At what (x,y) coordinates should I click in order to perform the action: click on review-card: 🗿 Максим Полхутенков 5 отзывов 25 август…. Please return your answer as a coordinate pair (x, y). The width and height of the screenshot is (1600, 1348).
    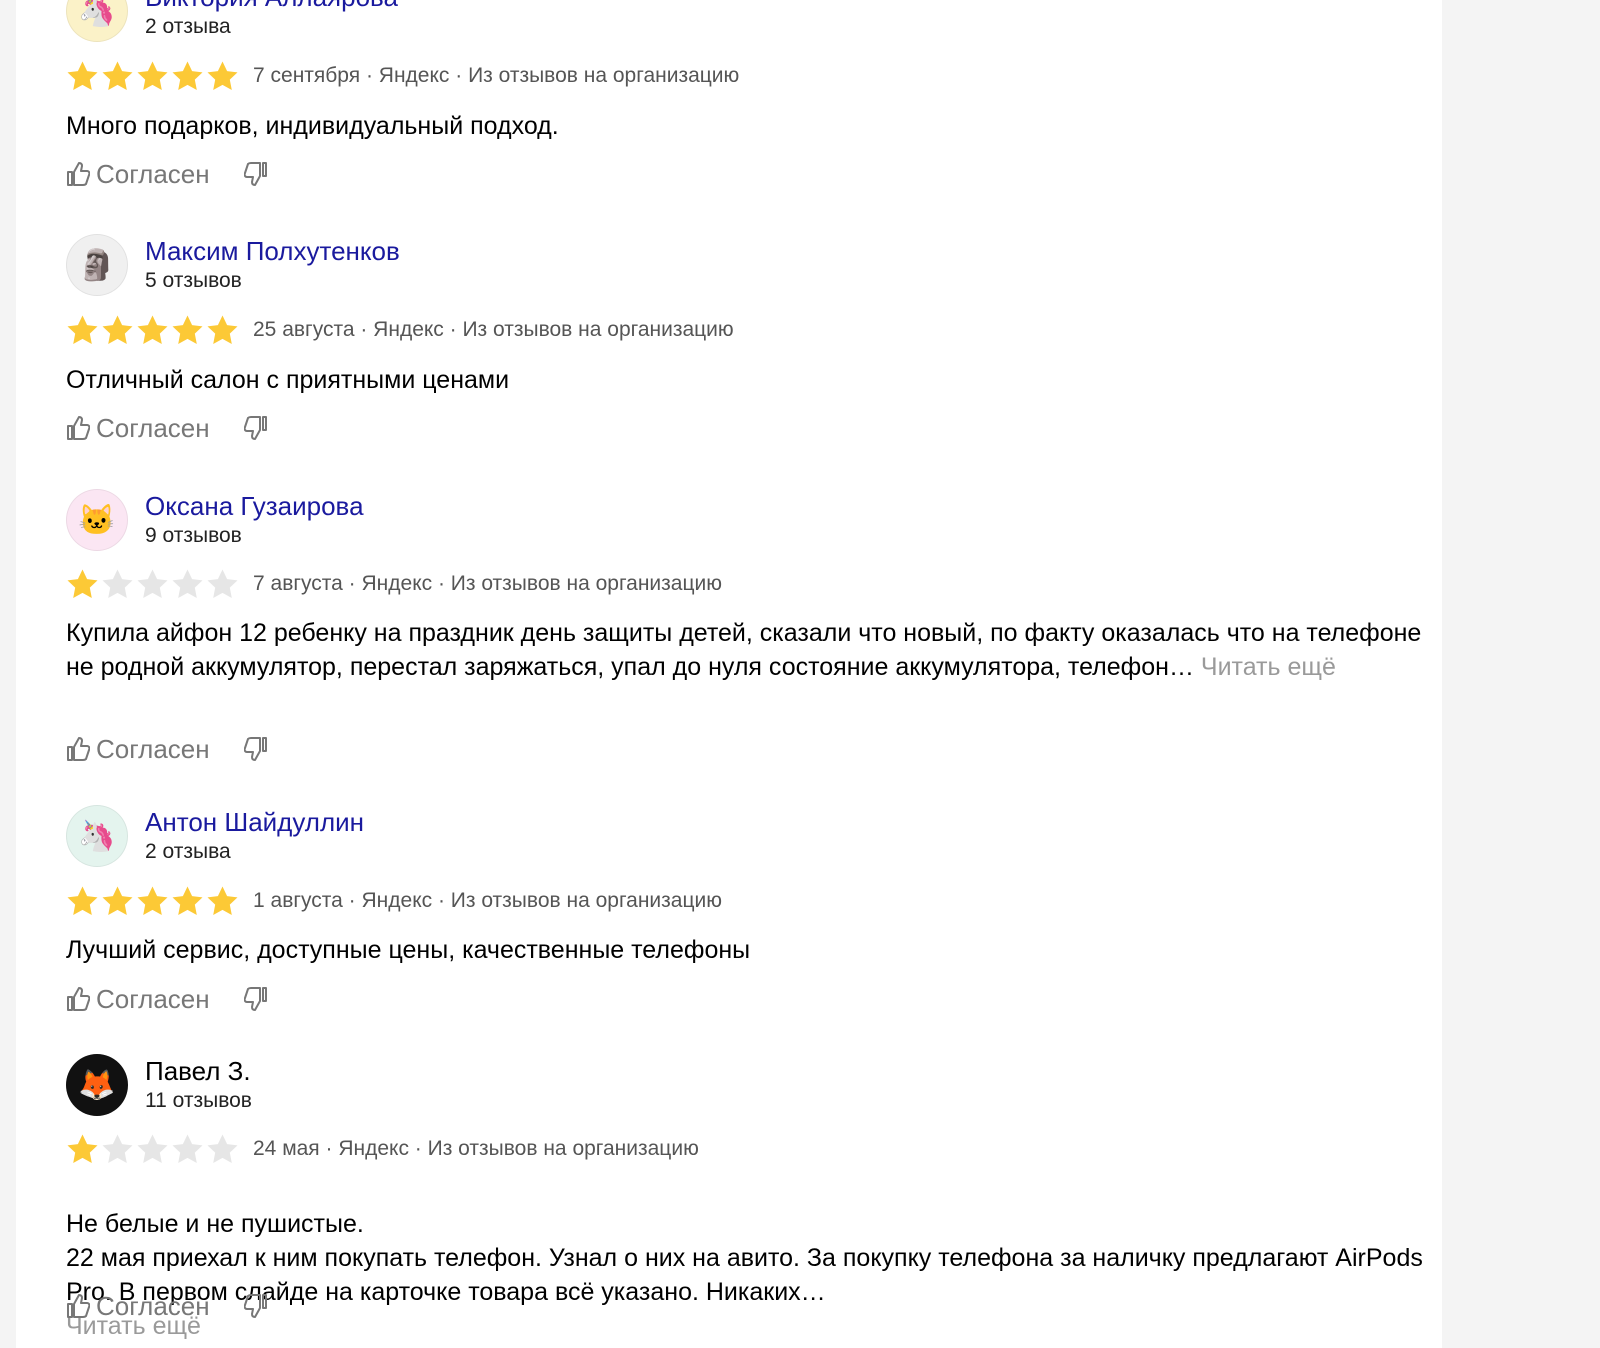
    Looking at the image, I should click on (744, 338).